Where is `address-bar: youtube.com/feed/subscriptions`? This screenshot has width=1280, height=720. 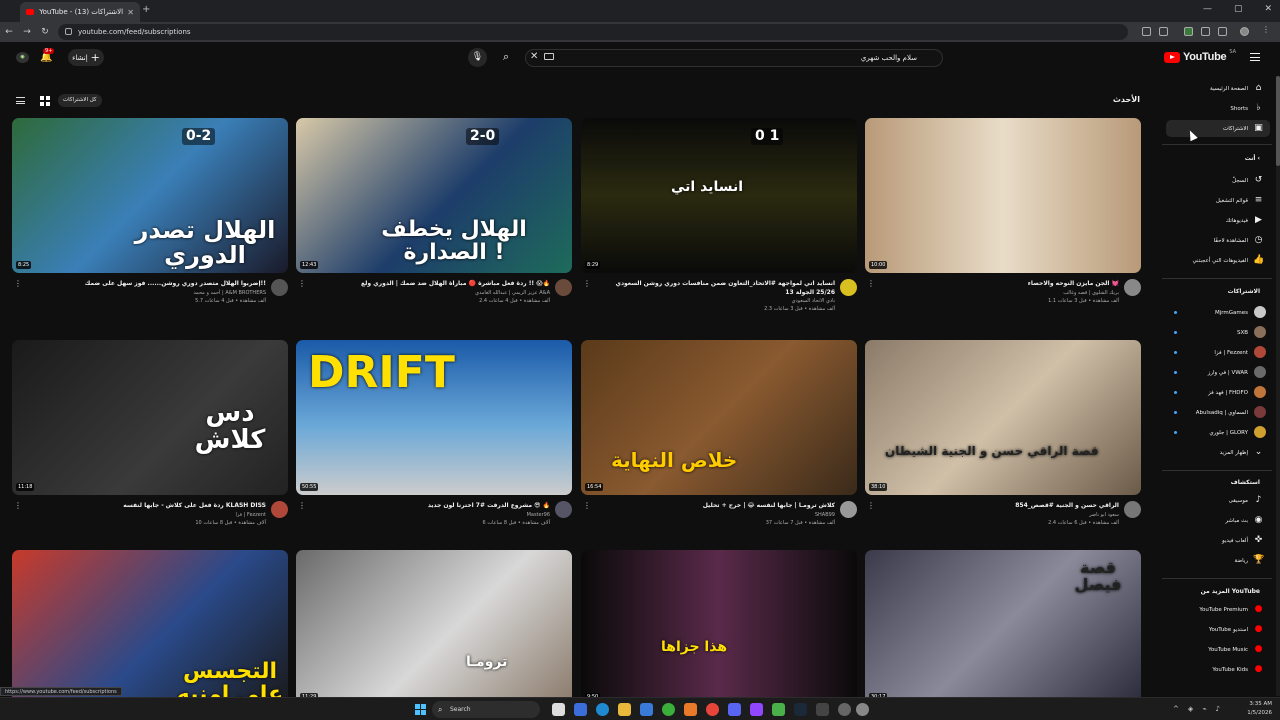
address-bar: youtube.com/feed/subscriptions is located at coordinates (593, 32).